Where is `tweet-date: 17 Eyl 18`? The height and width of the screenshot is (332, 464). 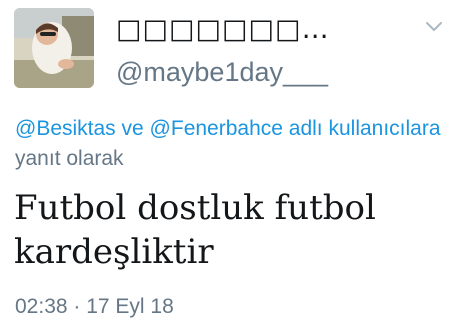
tweet-date: 17 Eyl 18 is located at coordinates (130, 306).